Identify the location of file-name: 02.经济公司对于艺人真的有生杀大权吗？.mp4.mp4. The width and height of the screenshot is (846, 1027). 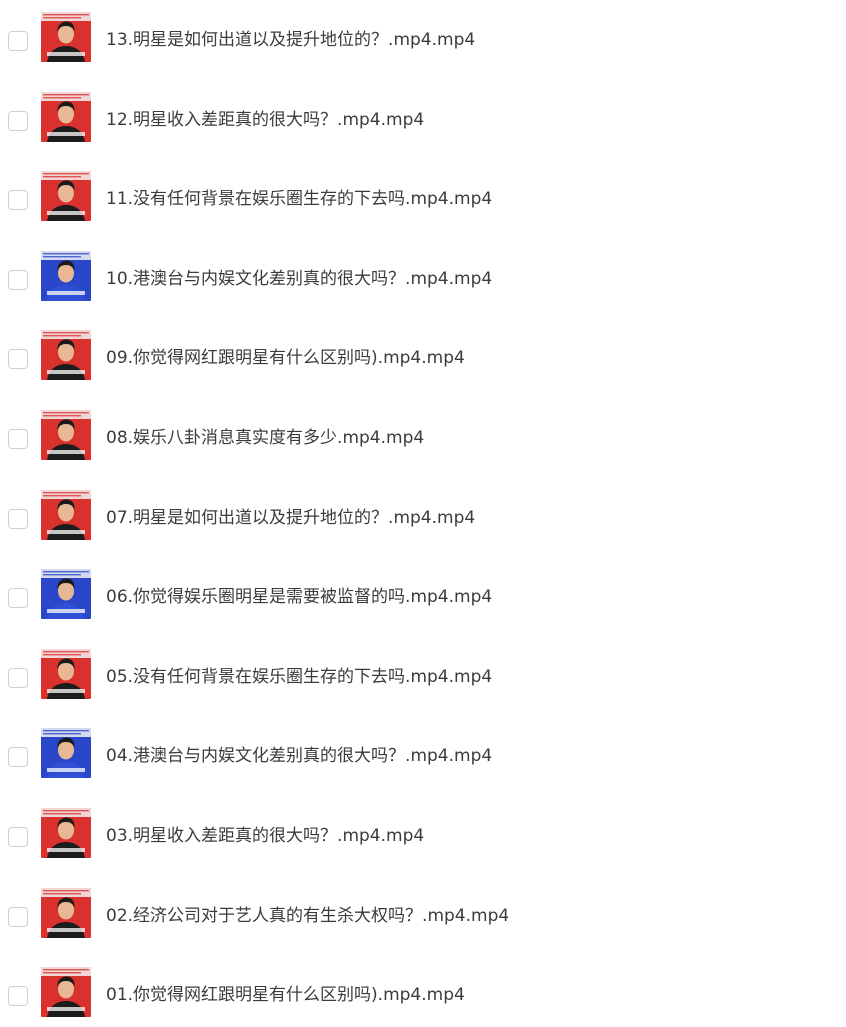
(307, 916).